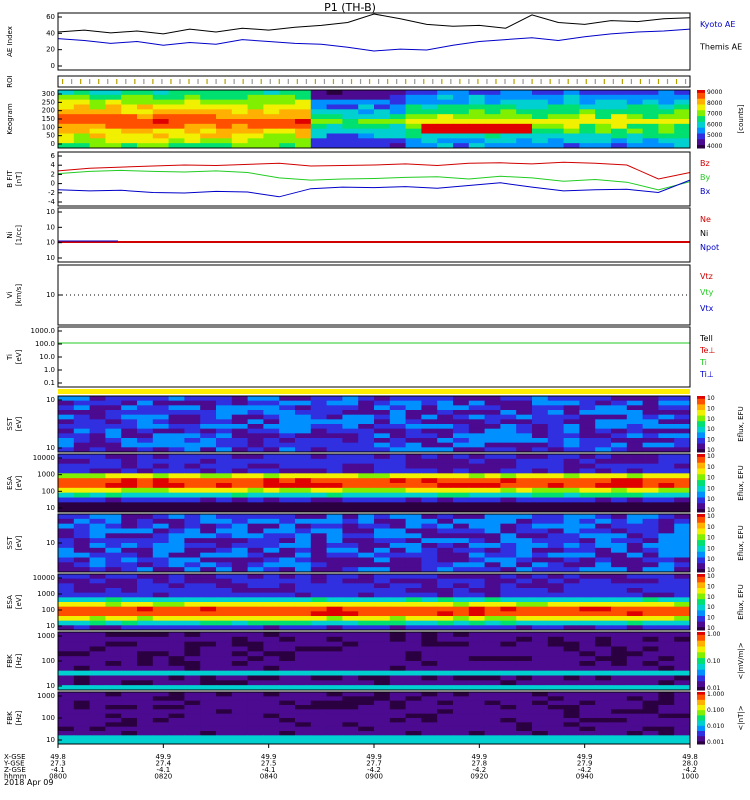 The height and width of the screenshot is (800, 750). What do you see at coordinates (46, 696) in the screenshot?
I see `y-tick-label: 1000` at bounding box center [46, 696].